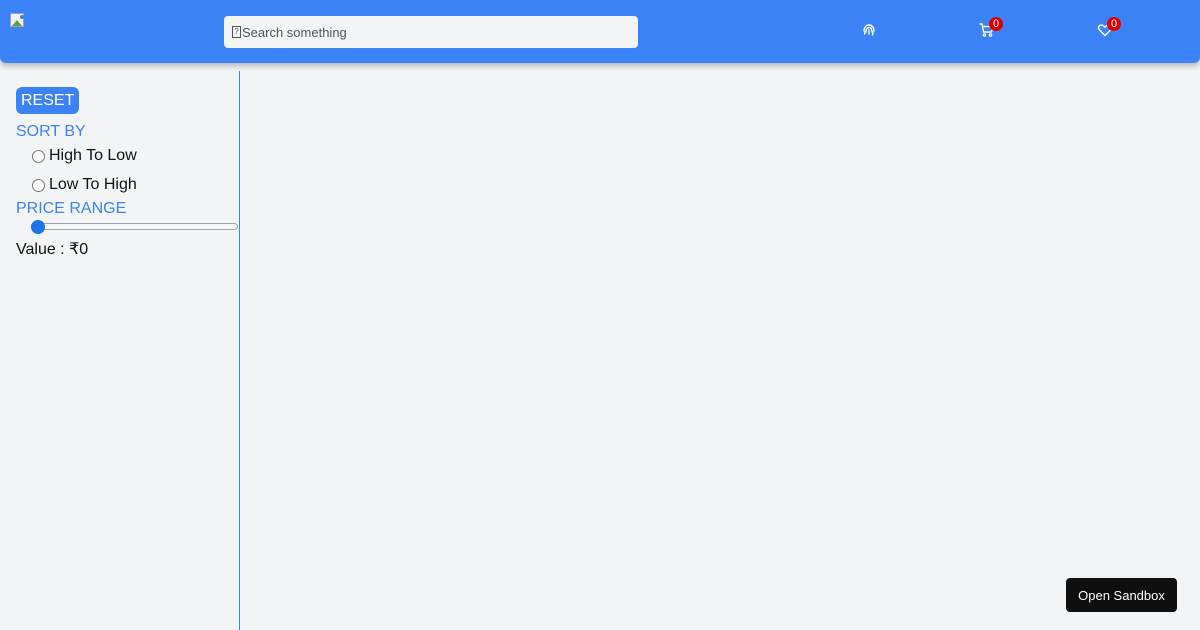  Describe the element at coordinates (38, 185) in the screenshot. I see `sort-low-to-high-radio` at that location.